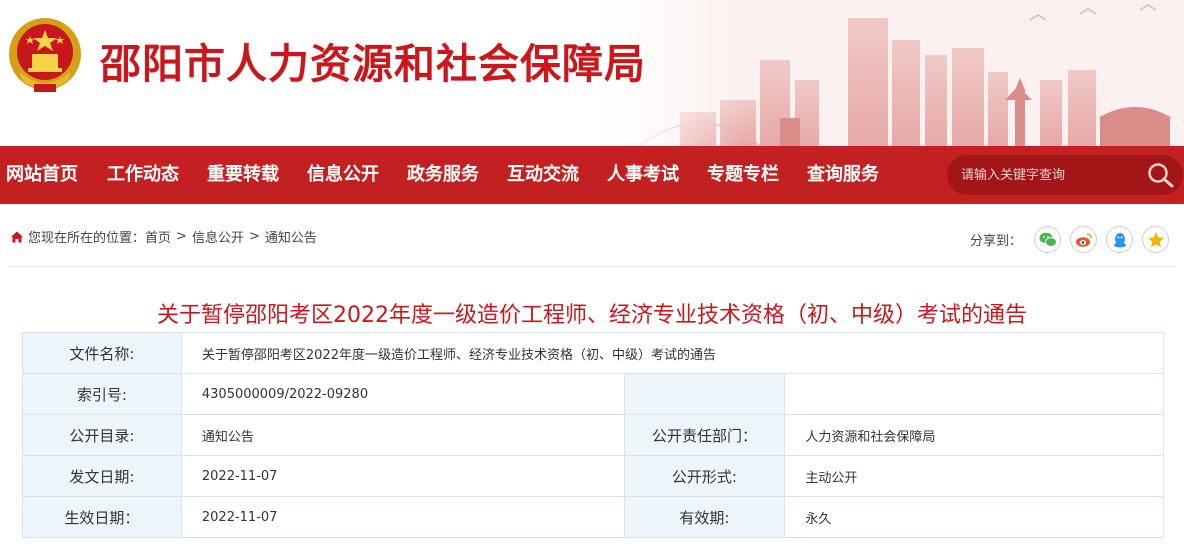 The width and height of the screenshot is (1184, 547). Describe the element at coordinates (1161, 175) in the screenshot. I see `search-icon` at that location.